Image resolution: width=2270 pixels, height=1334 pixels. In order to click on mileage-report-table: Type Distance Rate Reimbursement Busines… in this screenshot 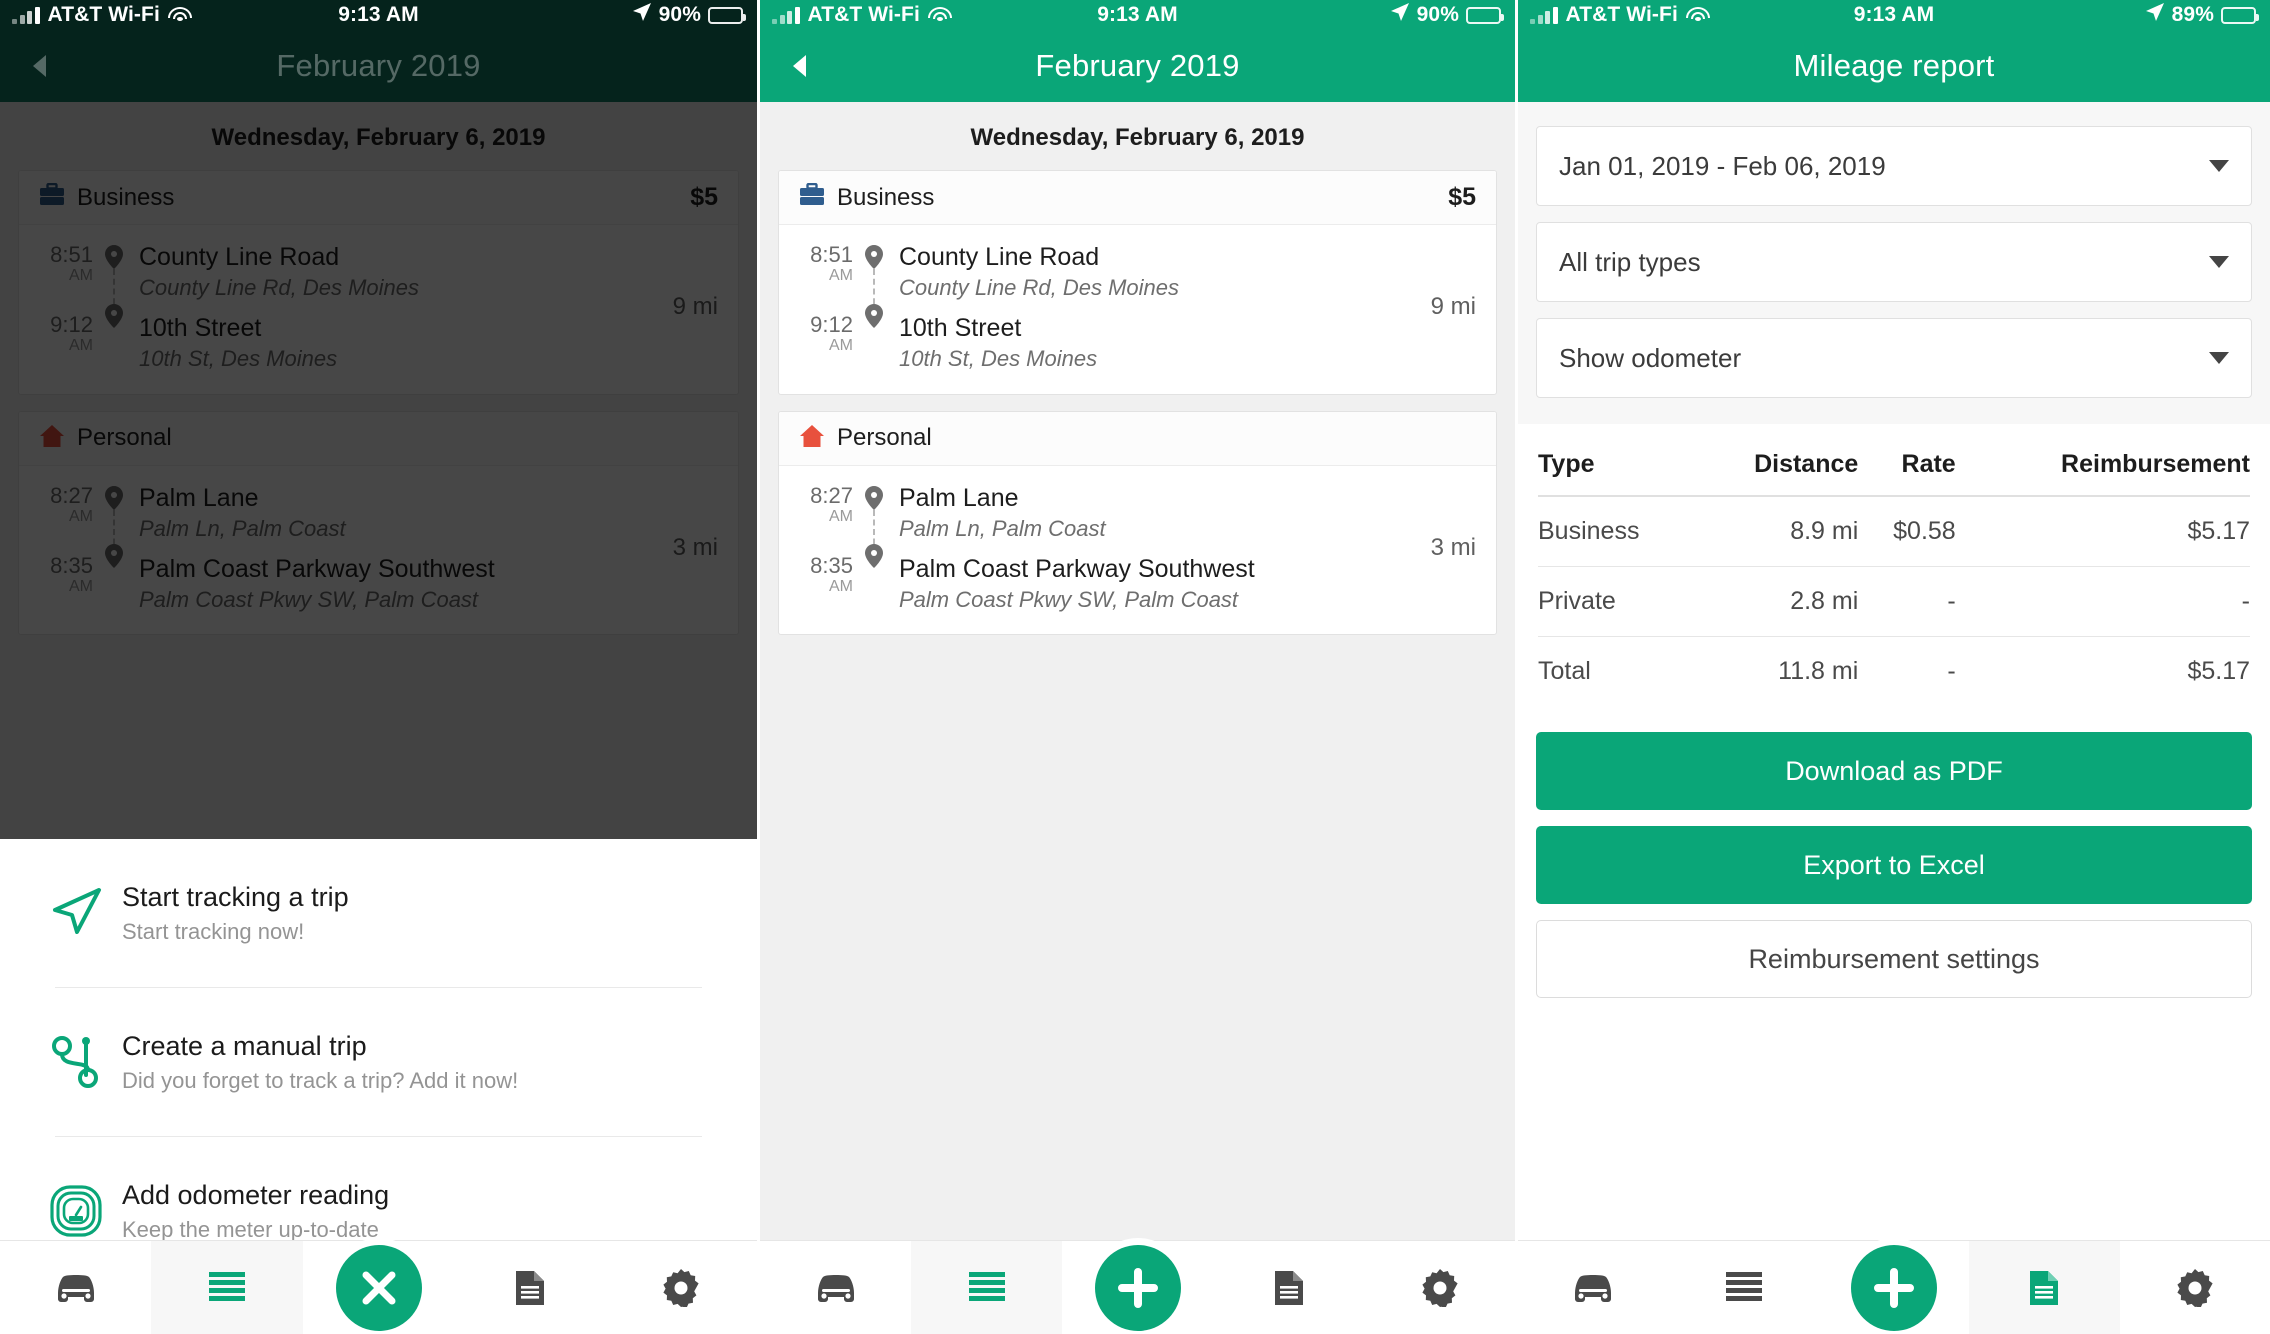, I will do `click(1894, 578)`.